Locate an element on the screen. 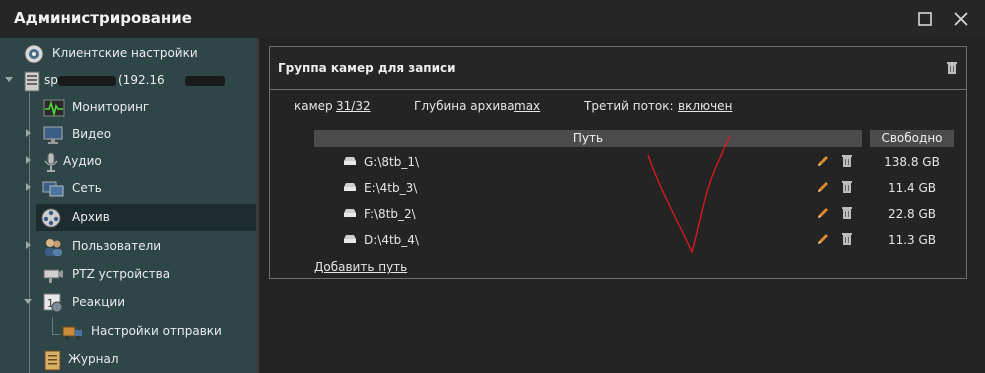  ptz-camera-icon is located at coordinates (53, 276).